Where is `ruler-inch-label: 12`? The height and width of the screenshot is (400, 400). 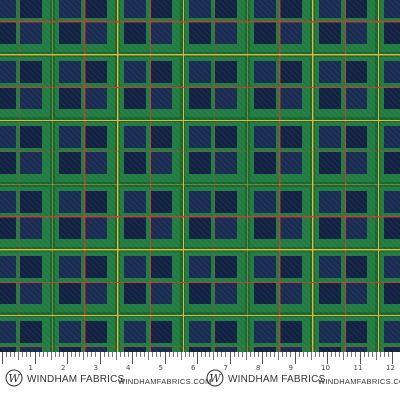 ruler-inch-label: 12 is located at coordinates (390, 368).